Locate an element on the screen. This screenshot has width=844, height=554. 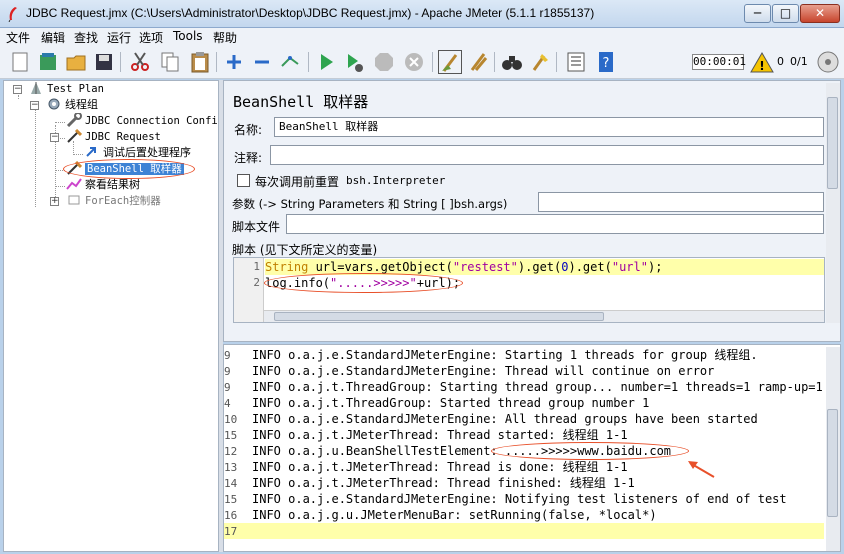
menu-edit: 编辑 is located at coordinates (53, 37).